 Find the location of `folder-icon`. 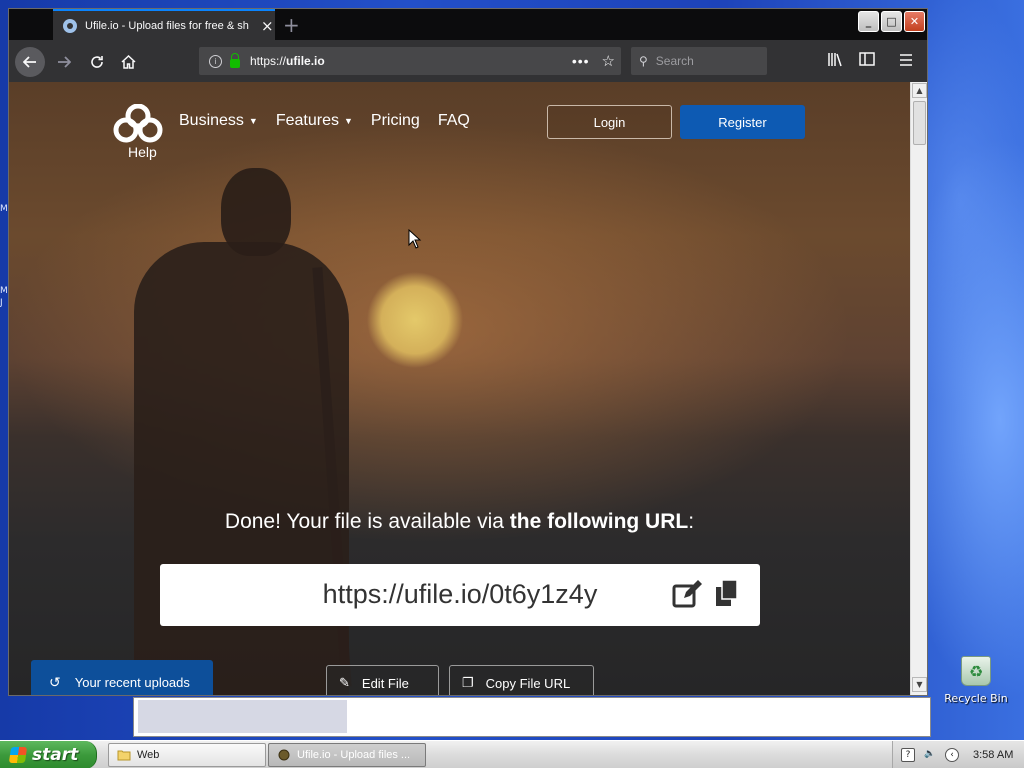

folder-icon is located at coordinates (124, 755).